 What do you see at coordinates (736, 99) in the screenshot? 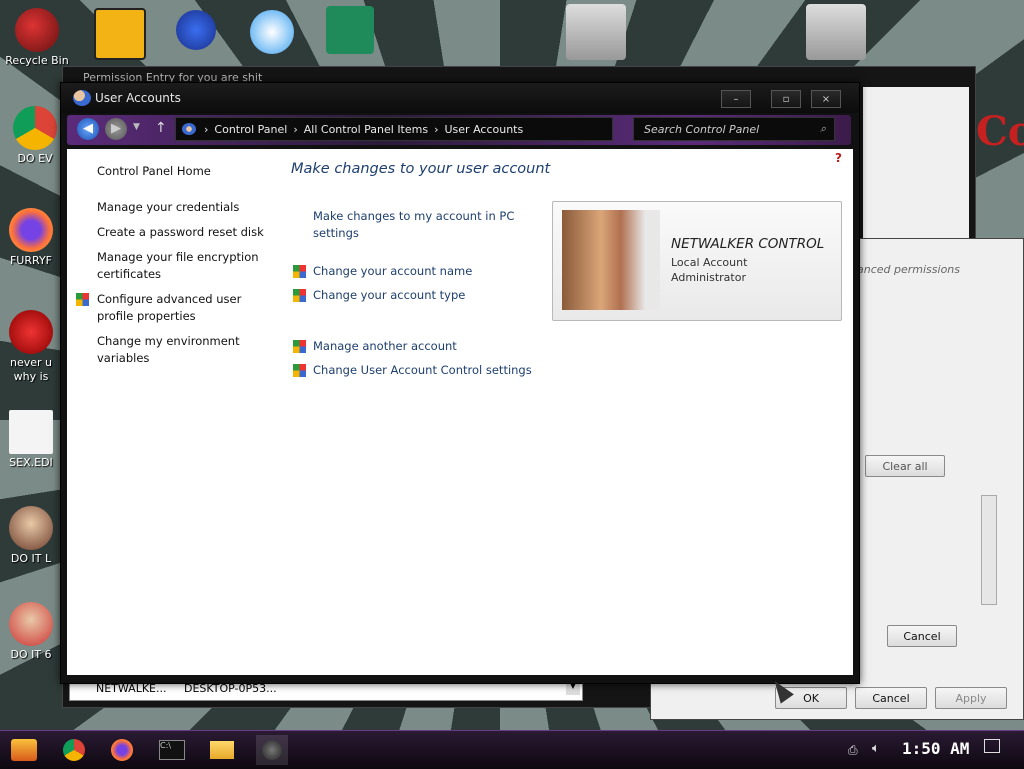
I see `minimize-button: –` at bounding box center [736, 99].